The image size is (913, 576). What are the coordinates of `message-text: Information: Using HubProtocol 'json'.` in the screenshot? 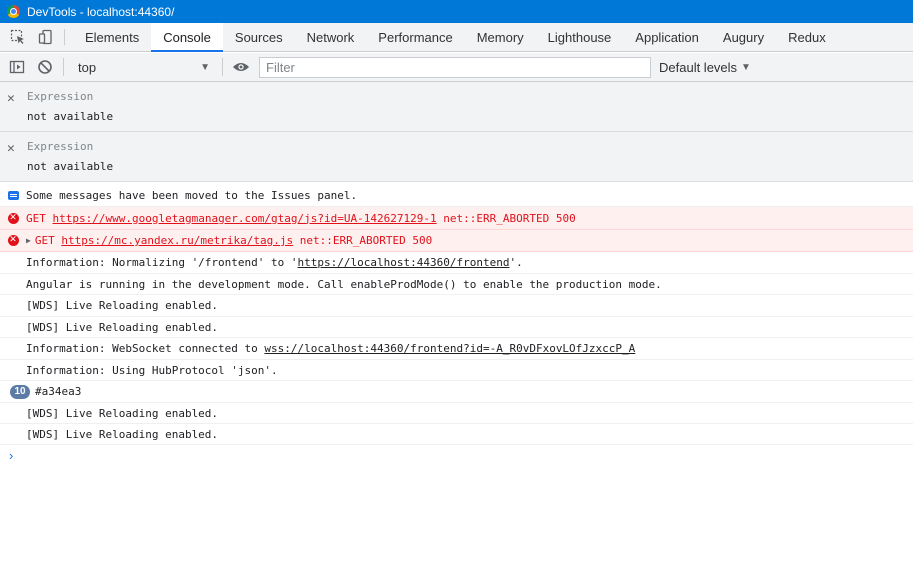 It's located at (152, 370).